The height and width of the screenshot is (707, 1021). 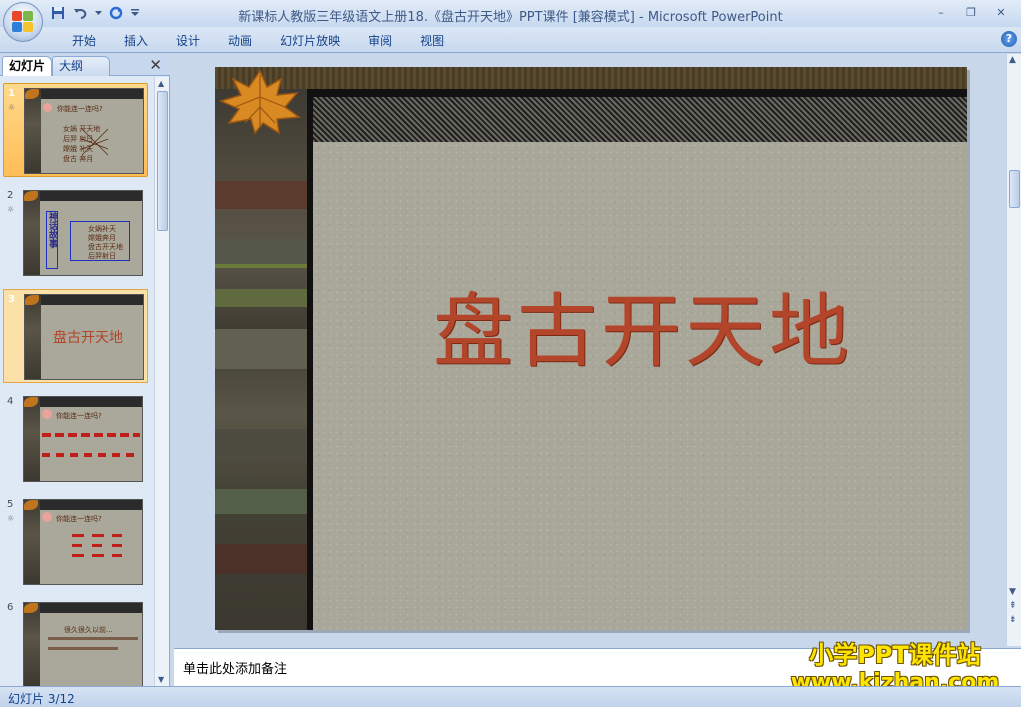 I want to click on tab-home: 开始, so click(x=84, y=41).